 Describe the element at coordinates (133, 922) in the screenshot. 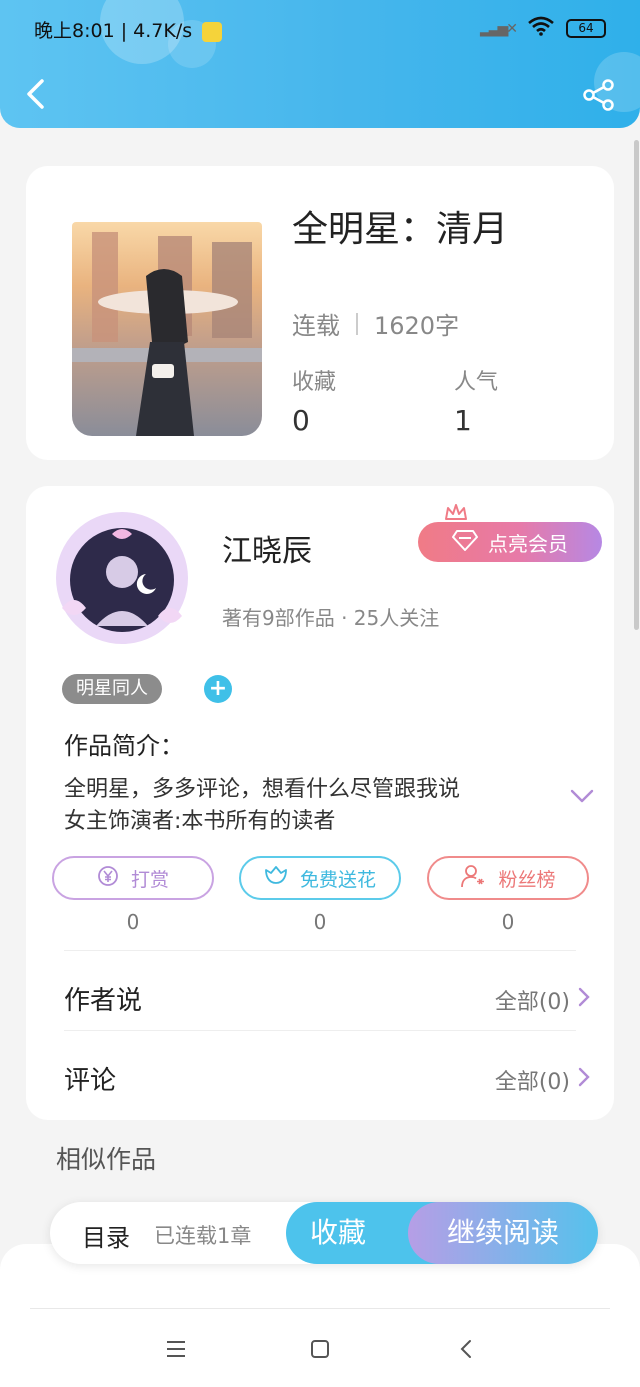

I see `reward-count: 0` at that location.